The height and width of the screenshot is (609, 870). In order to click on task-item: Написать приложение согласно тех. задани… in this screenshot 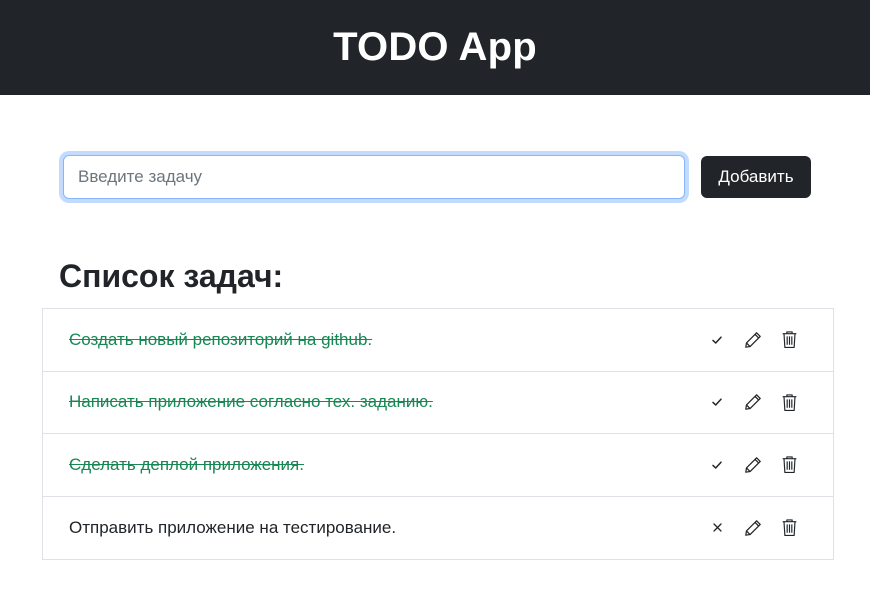, I will do `click(438, 403)`.